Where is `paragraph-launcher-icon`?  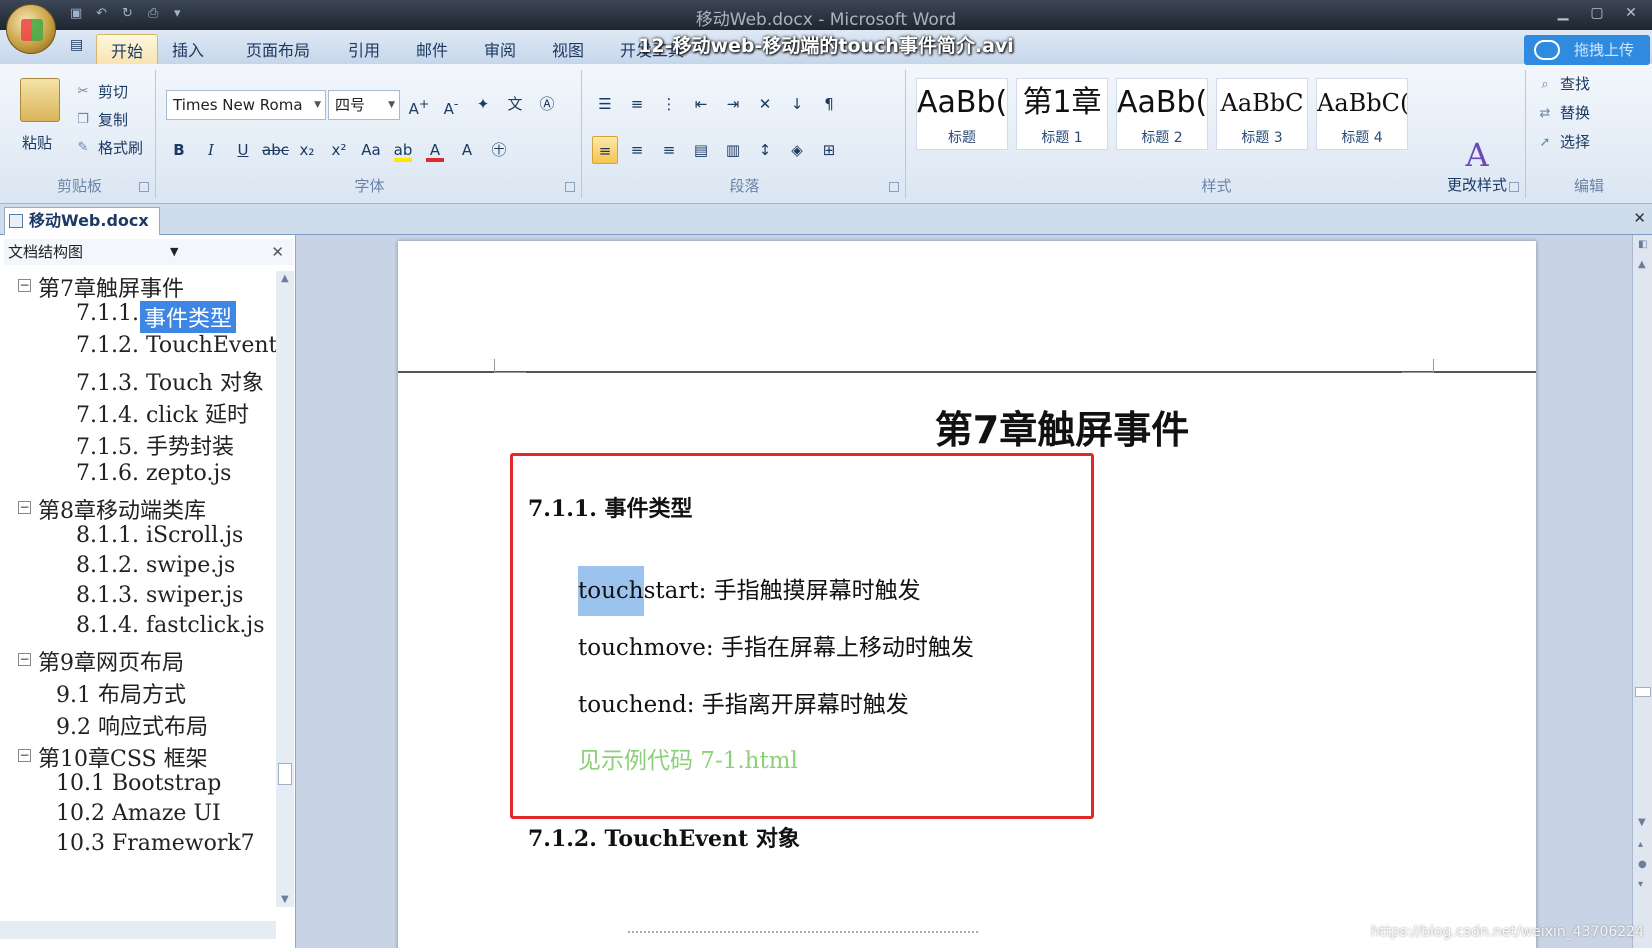
paragraph-launcher-icon is located at coordinates (894, 187).